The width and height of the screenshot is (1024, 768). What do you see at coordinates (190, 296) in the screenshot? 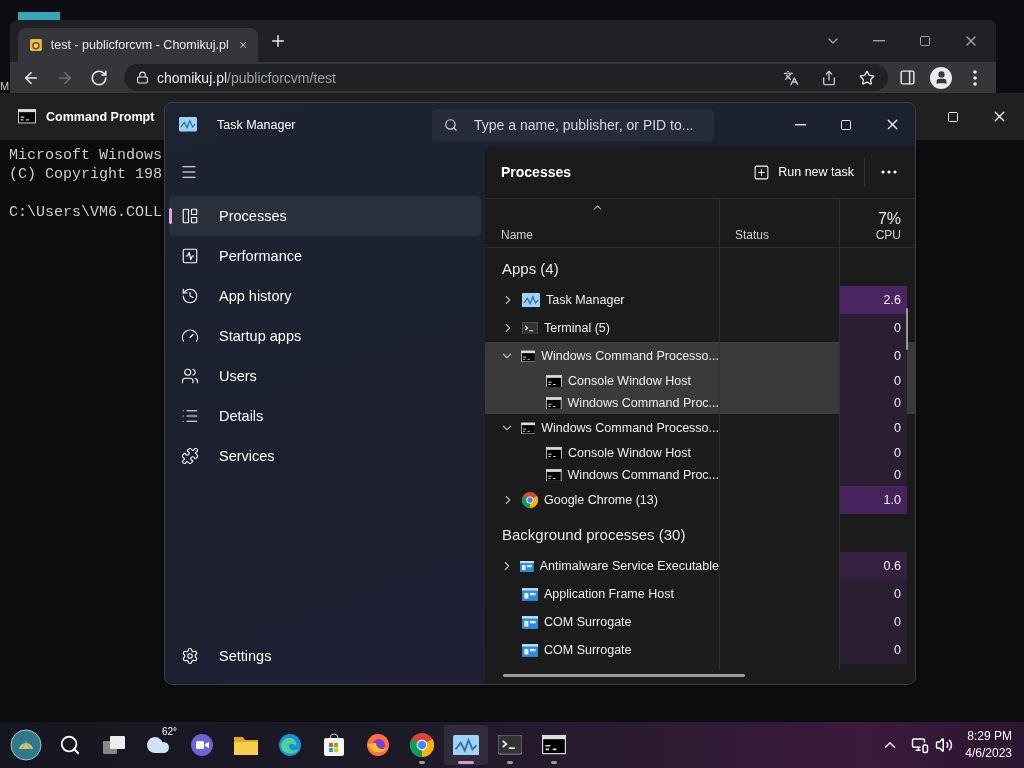
I see `history-icon` at bounding box center [190, 296].